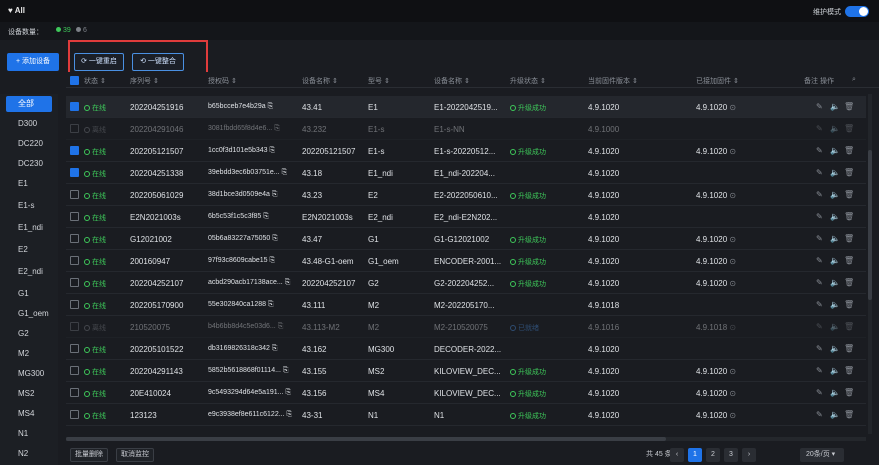 The width and height of the screenshot is (879, 465). I want to click on sidebar-item: MS4, so click(29, 414).